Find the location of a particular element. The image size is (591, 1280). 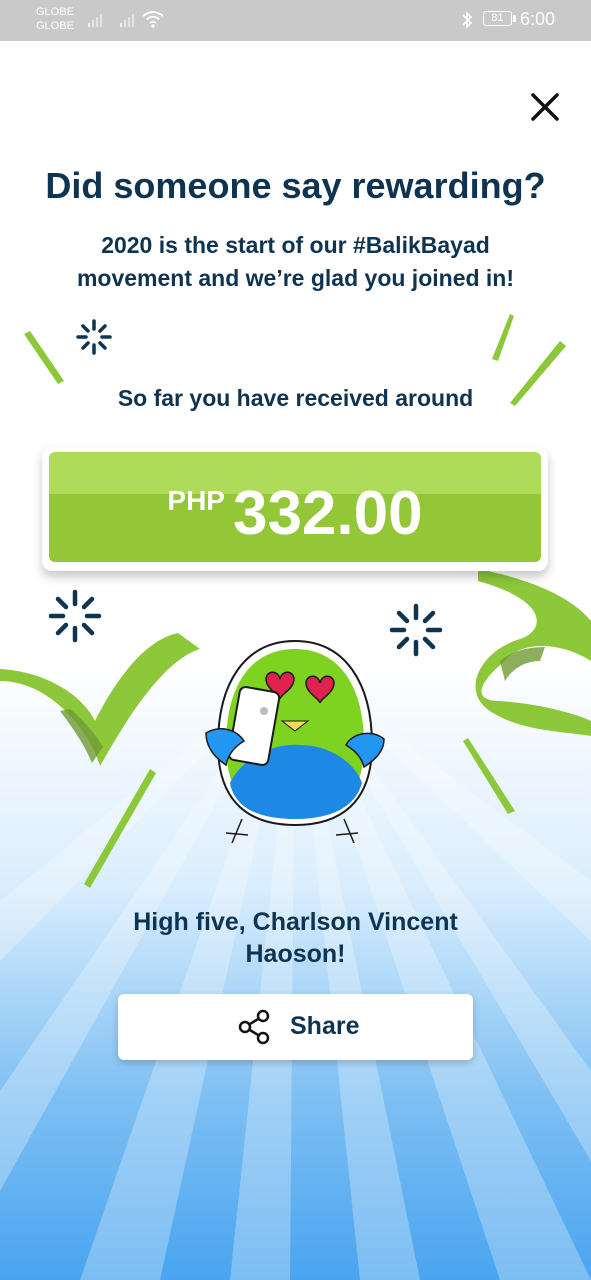

share-button-label: Share is located at coordinates (325, 1026).